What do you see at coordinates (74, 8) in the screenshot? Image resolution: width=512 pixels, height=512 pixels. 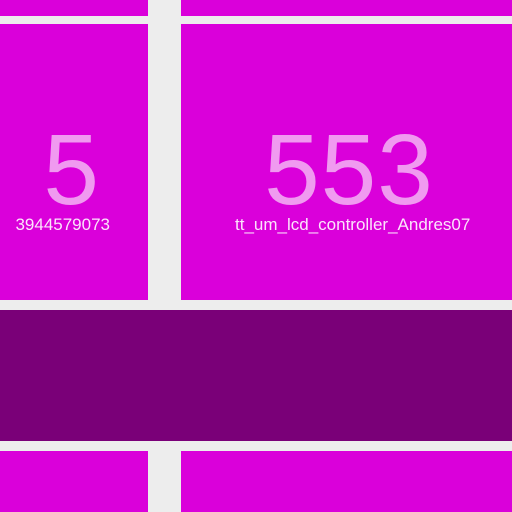 I see `tile-top-left` at bounding box center [74, 8].